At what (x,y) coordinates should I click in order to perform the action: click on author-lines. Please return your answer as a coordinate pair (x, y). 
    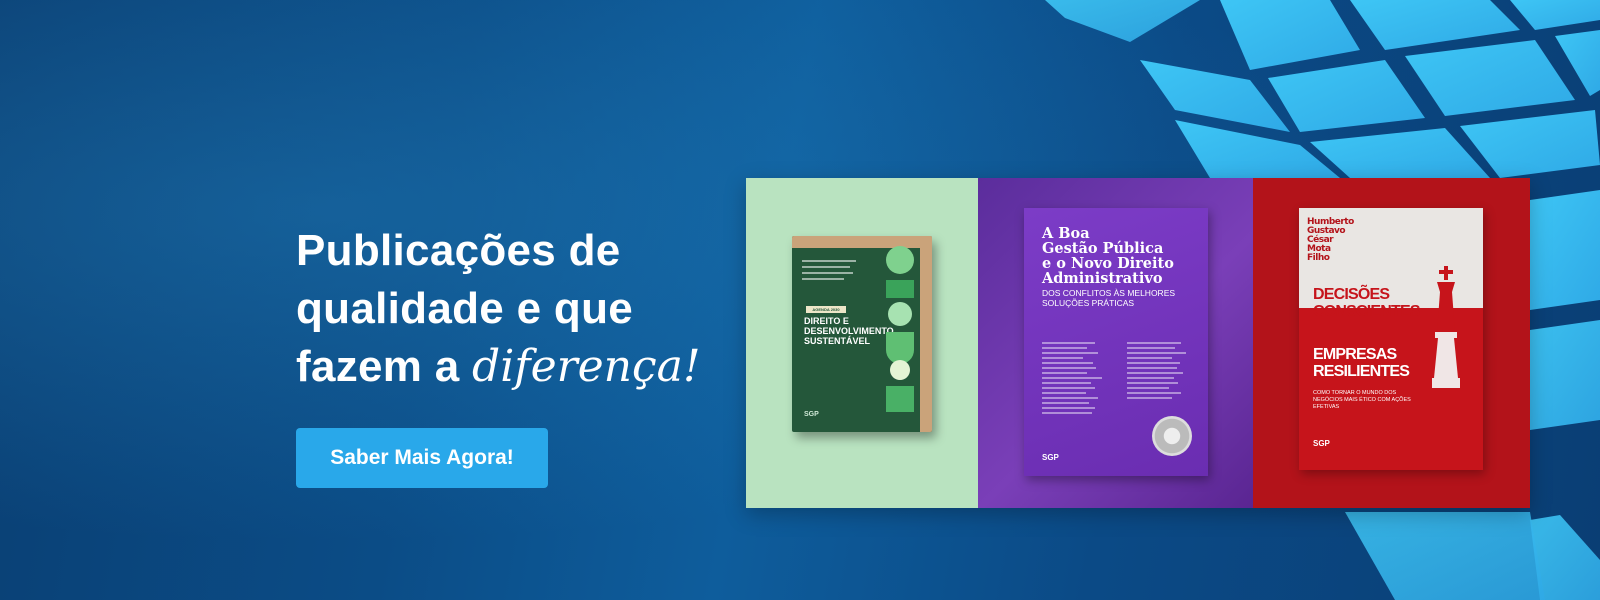
    Looking at the image, I should click on (832, 272).